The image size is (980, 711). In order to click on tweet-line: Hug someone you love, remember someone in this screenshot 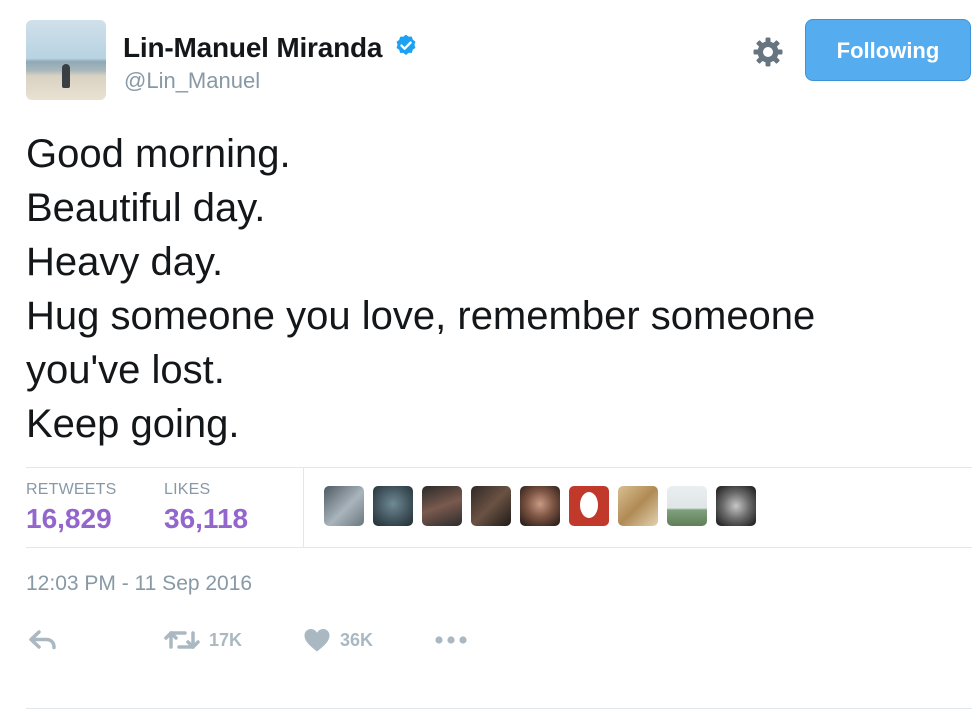, I will do `click(421, 316)`.